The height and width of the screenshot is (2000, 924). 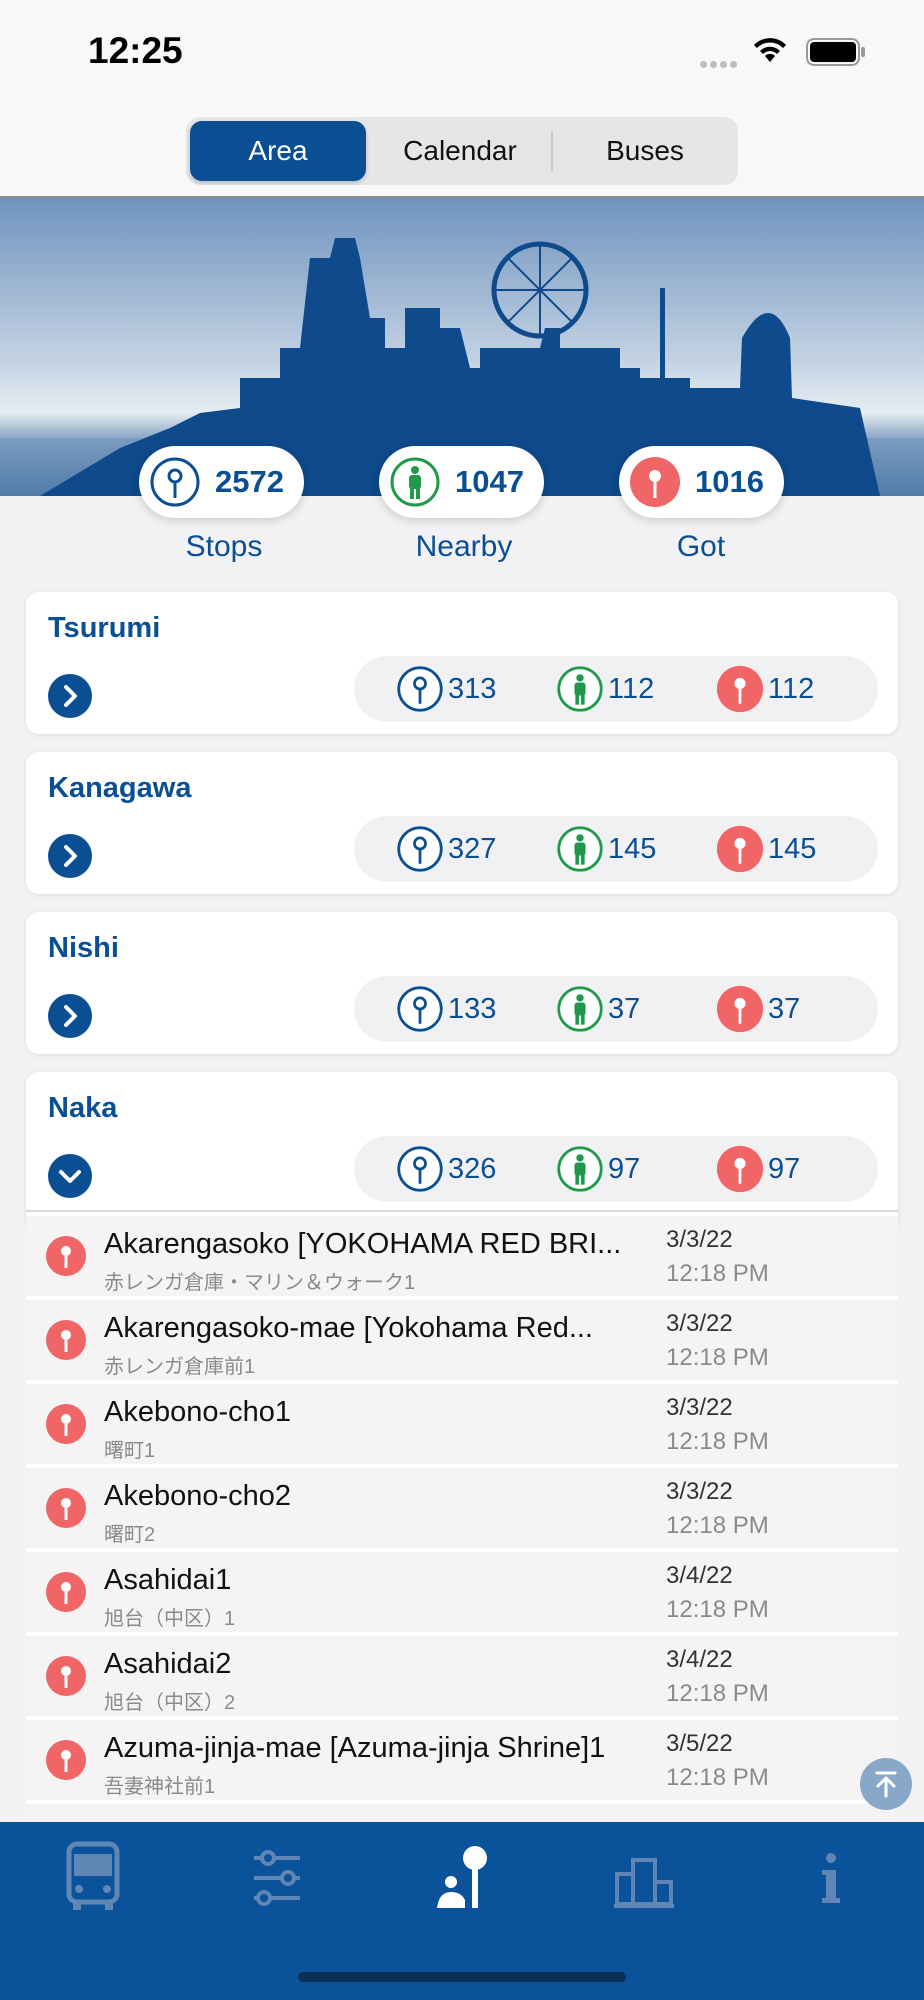 I want to click on segment-divider, so click(x=552, y=151).